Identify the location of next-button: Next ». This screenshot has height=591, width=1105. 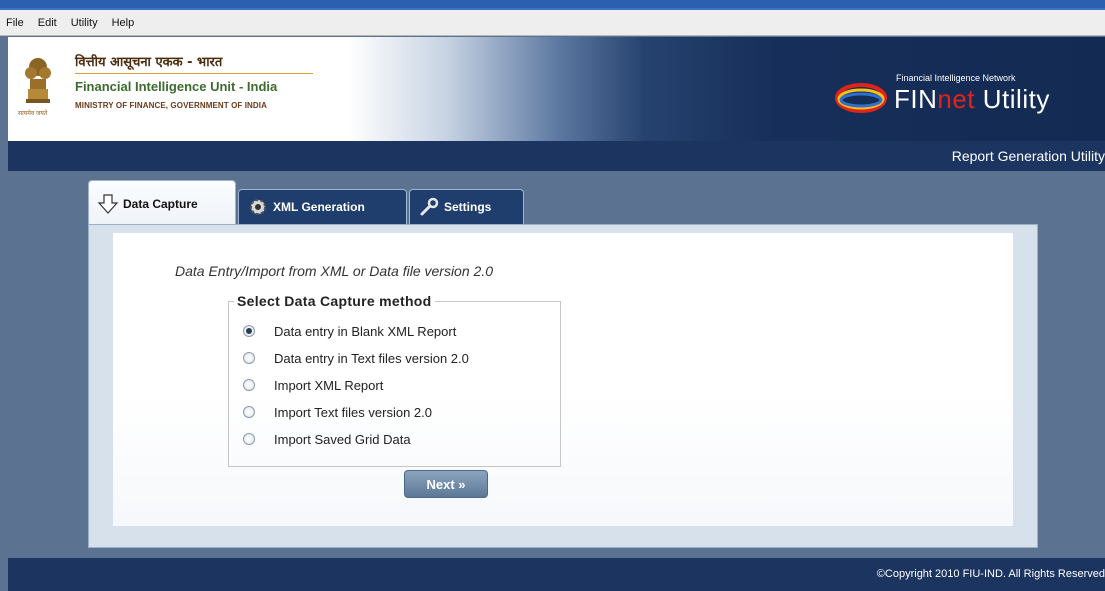
(446, 484).